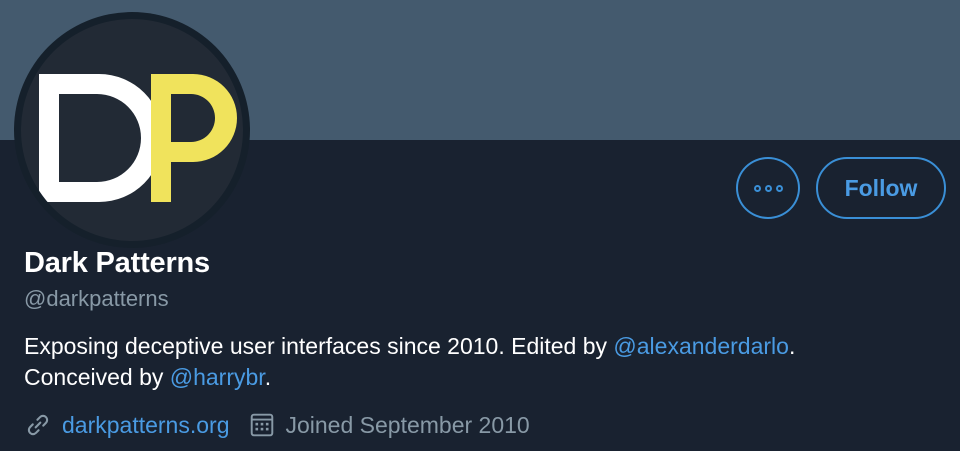 The image size is (960, 451). Describe the element at coordinates (97, 377) in the screenshot. I see `bio-text: Conceived by` at that location.